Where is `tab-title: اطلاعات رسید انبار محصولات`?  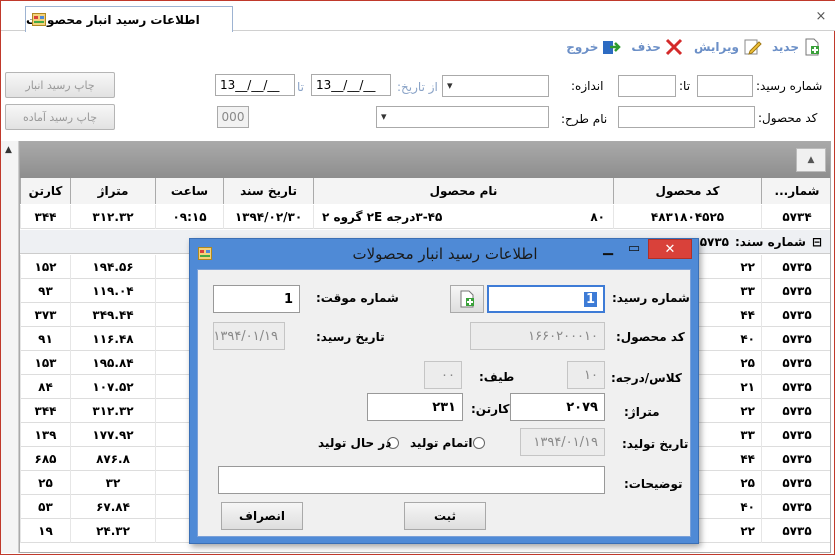
tab-title: اطلاعات رسید انبار محصولات is located at coordinates (113, 19).